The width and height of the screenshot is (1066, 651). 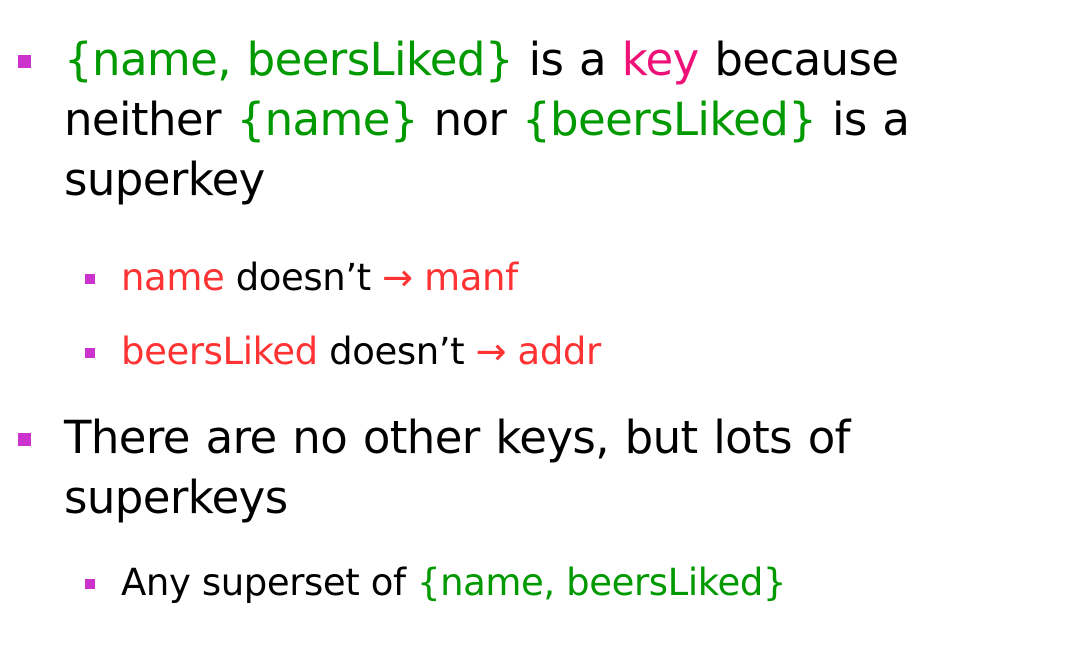 I want to click on attribute-set-name: {name}, so click(x=327, y=119).